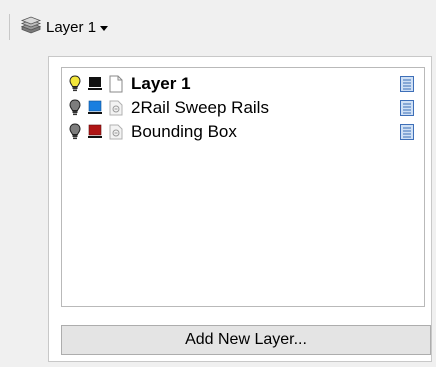 The height and width of the screenshot is (367, 436). Describe the element at coordinates (161, 83) in the screenshot. I see `layer-name: Layer 1` at that location.